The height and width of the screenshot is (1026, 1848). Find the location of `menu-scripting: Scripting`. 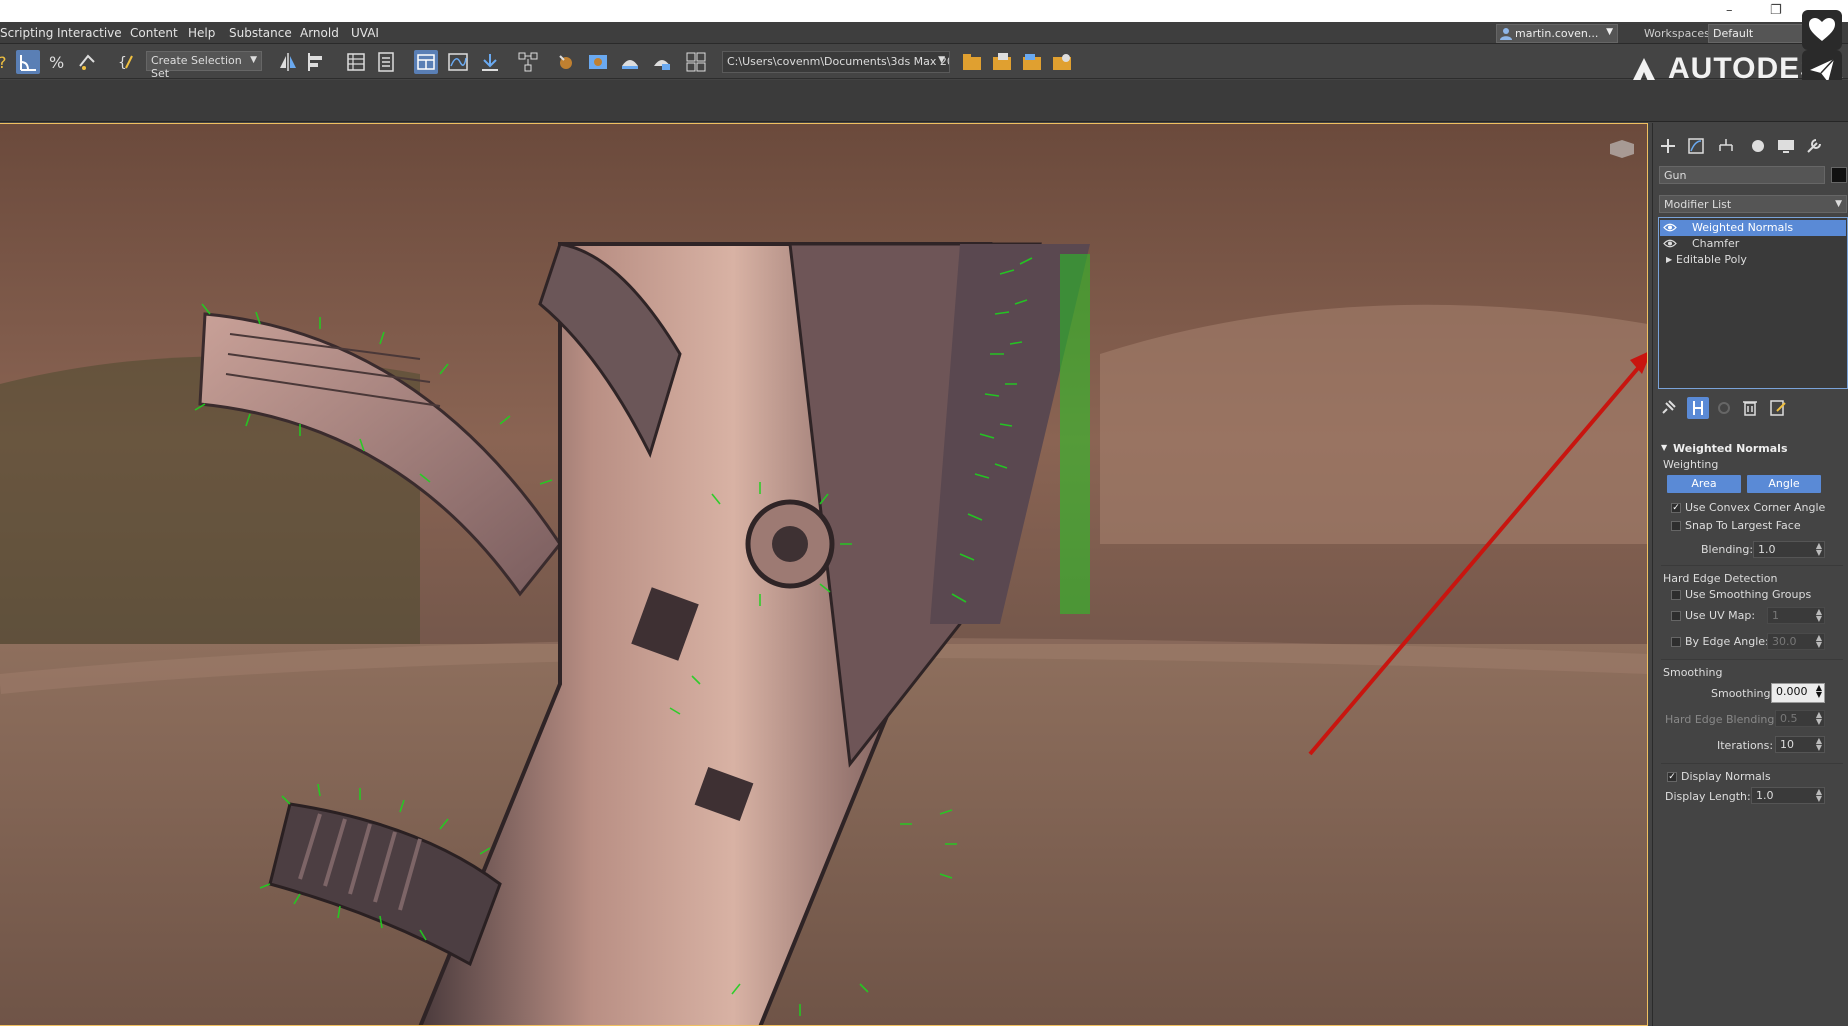

menu-scripting: Scripting is located at coordinates (26, 33).